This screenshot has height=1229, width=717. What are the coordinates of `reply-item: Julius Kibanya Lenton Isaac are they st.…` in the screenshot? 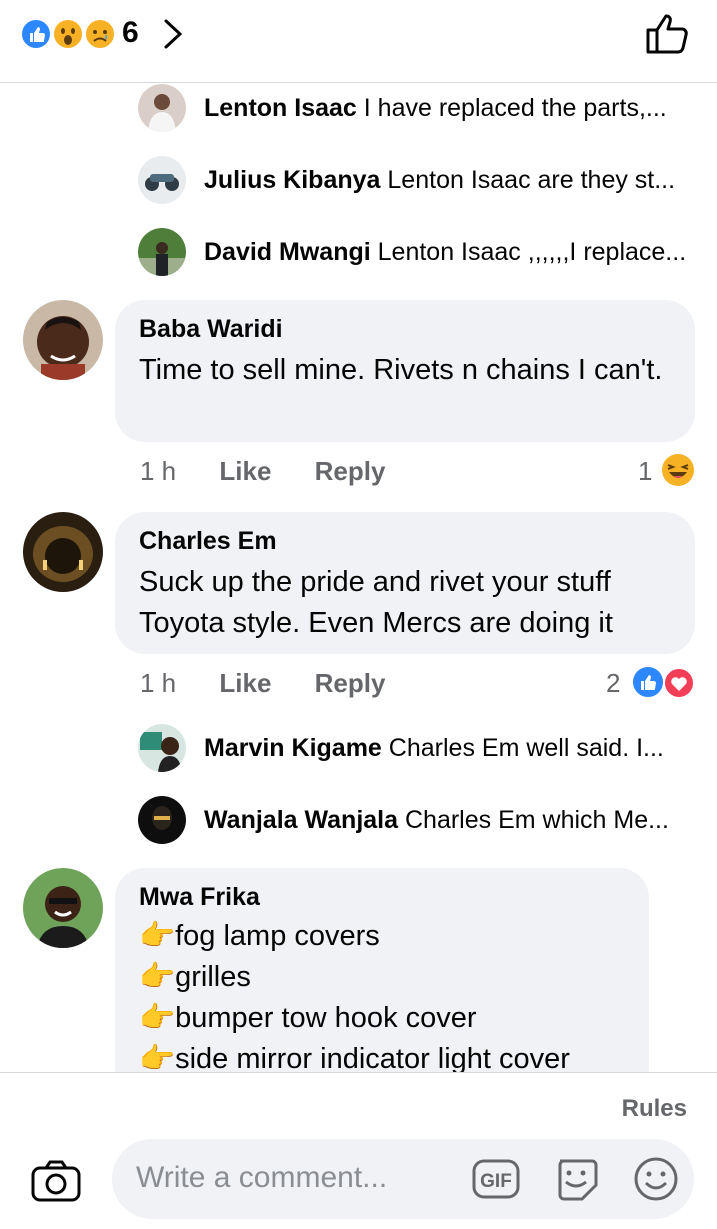 It's located at (418, 180).